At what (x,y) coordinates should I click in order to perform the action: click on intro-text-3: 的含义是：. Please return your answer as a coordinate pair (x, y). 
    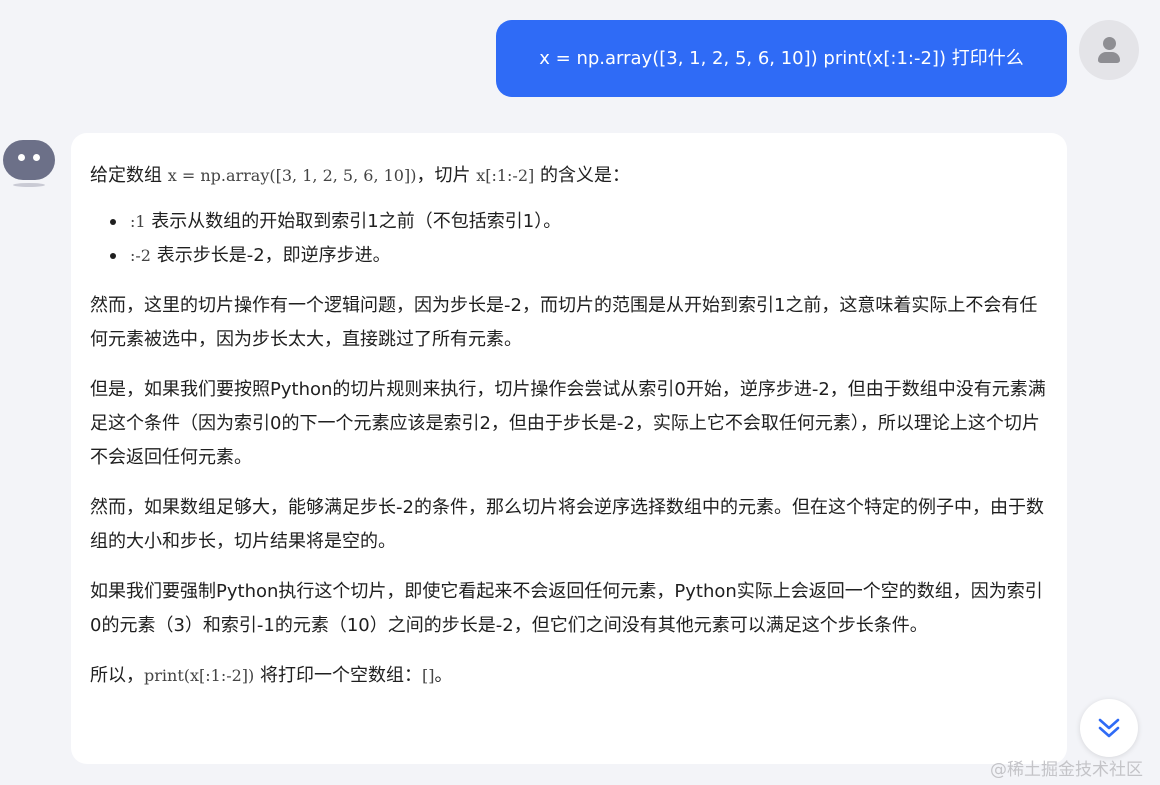
    Looking at the image, I should click on (582, 175).